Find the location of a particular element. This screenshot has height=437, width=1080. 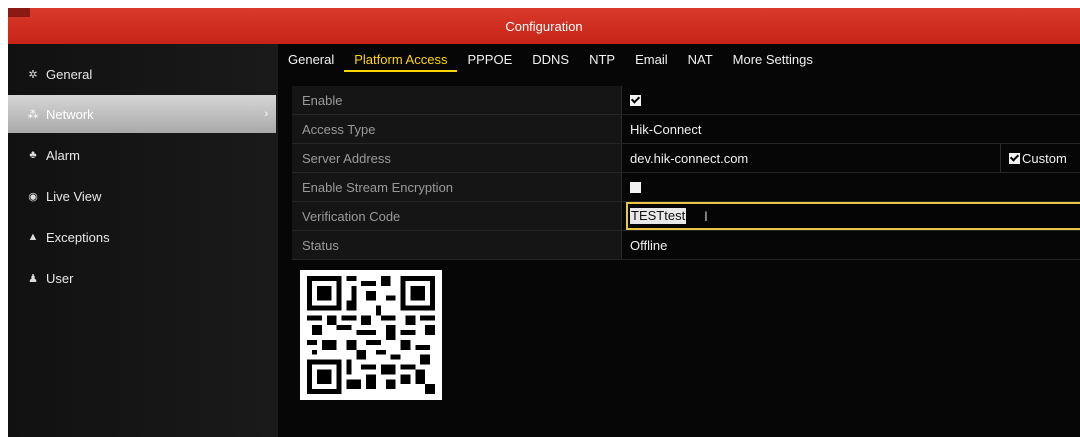

form-row-stream-encryption: Enable Stream Encryption is located at coordinates (686, 187).